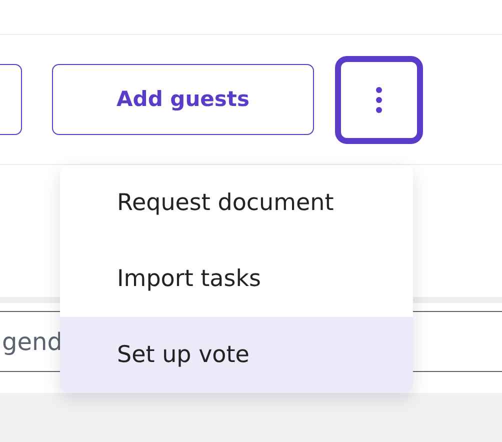 This screenshot has width=502, height=442. What do you see at coordinates (236, 203) in the screenshot?
I see `menu-item: Request document` at bounding box center [236, 203].